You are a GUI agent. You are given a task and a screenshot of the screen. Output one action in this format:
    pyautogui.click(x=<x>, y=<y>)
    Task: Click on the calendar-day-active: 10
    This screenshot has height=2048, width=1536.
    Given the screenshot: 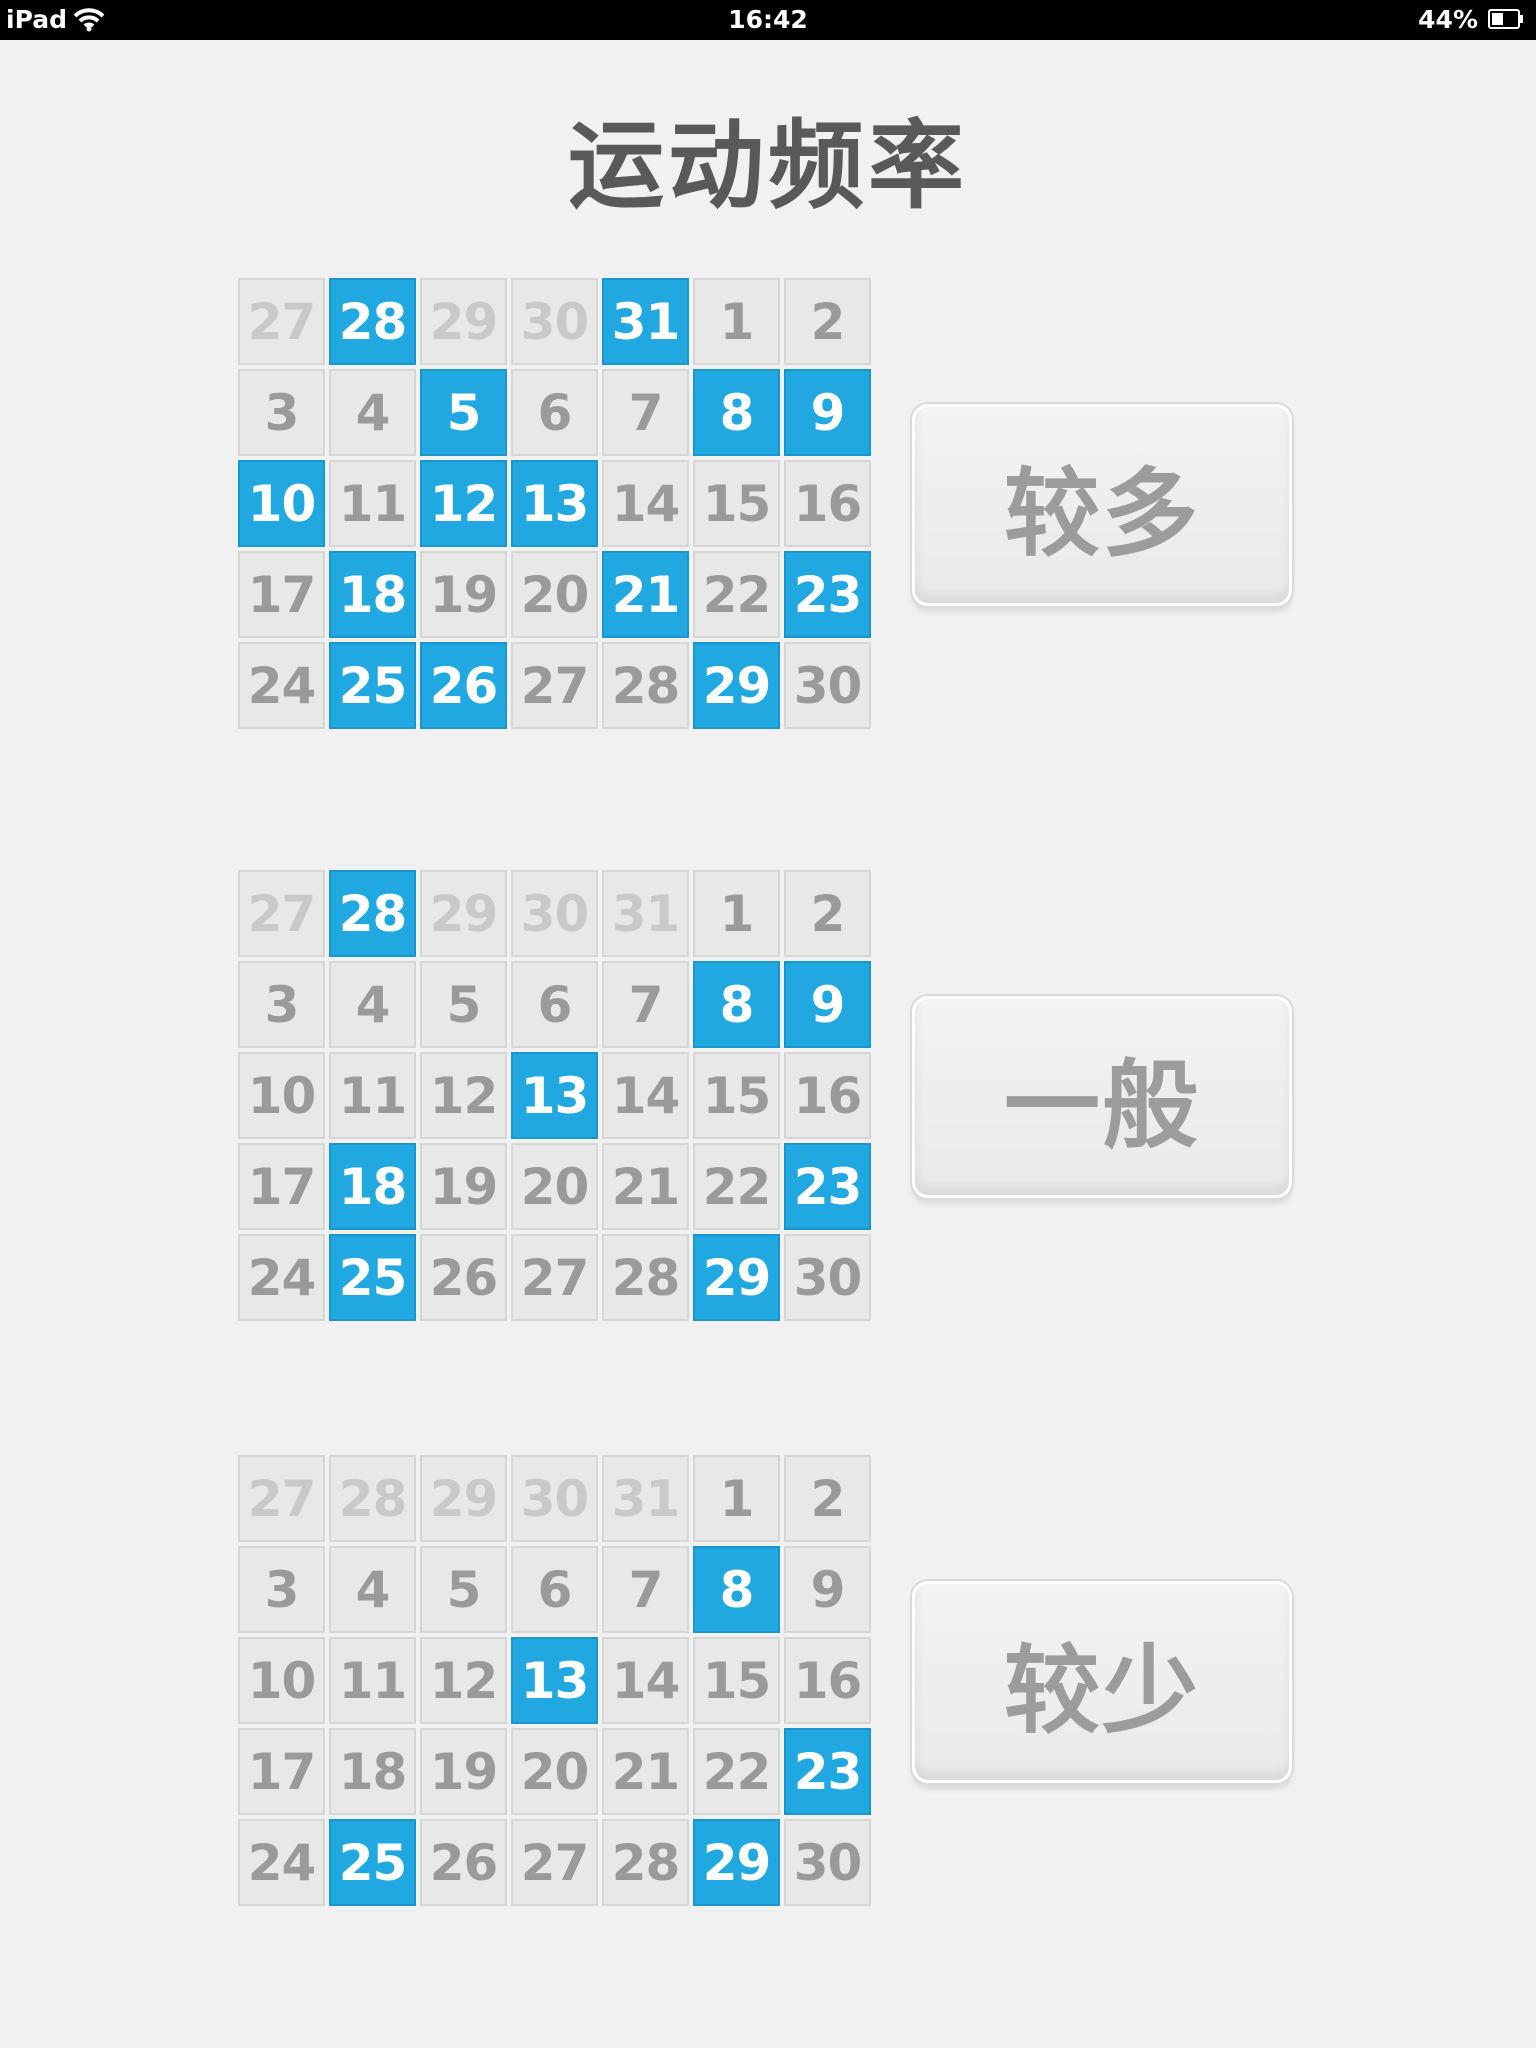 What is the action you would take?
    pyautogui.click(x=281, y=503)
    